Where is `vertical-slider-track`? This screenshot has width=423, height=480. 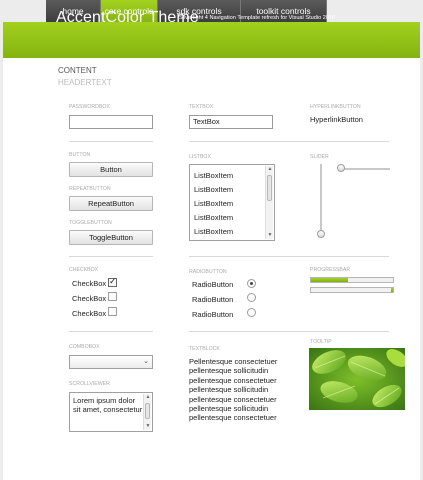
vertical-slider-track is located at coordinates (321, 200).